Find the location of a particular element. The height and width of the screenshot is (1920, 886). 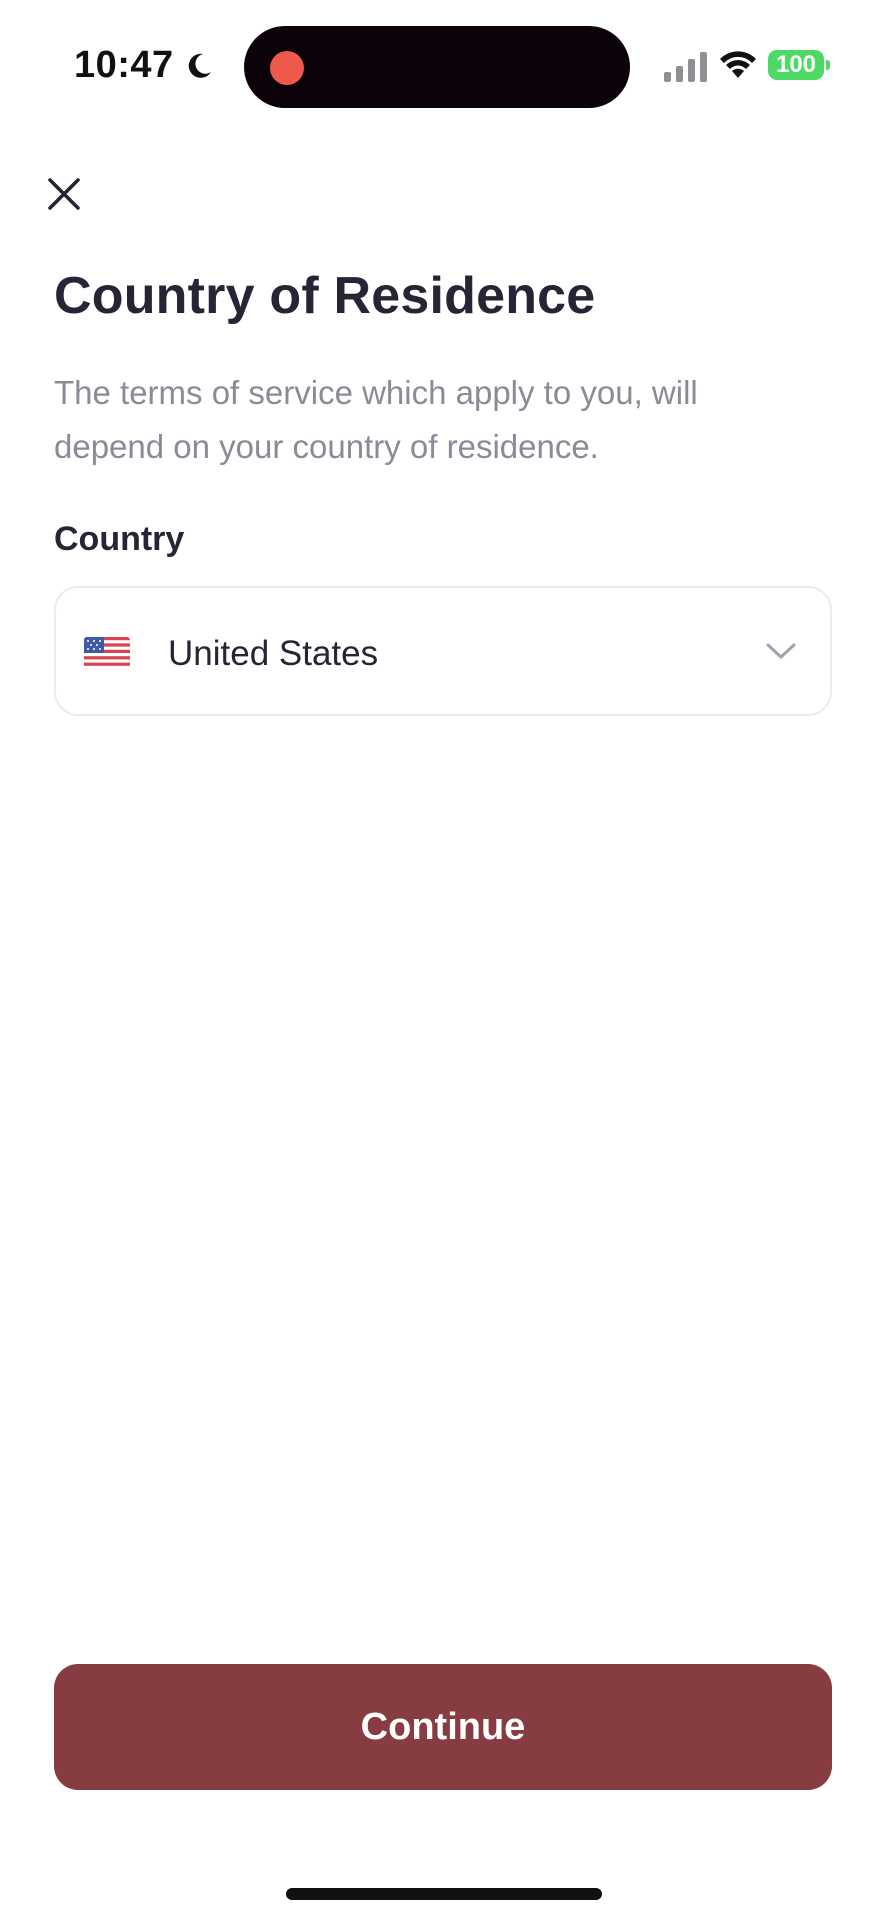

battery-icon: 100 is located at coordinates (796, 65).